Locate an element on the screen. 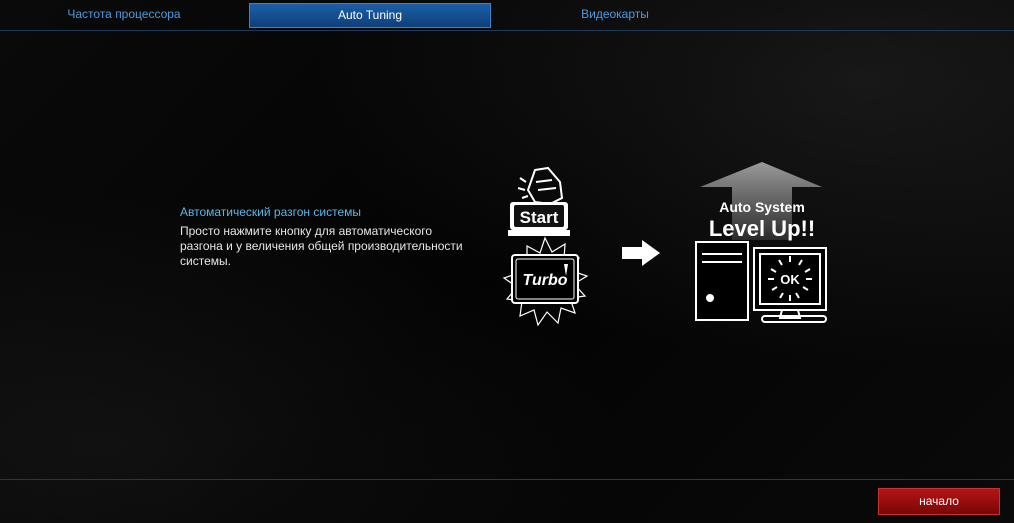 Image resolution: width=1014 pixels, height=523 pixels. hand-icon is located at coordinates (540, 186).